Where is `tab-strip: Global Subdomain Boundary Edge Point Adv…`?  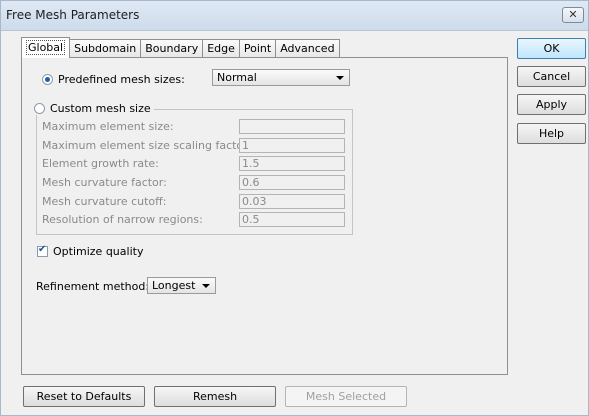
tab-strip: Global Subdomain Boundary Edge Point Adv… is located at coordinates (180, 47).